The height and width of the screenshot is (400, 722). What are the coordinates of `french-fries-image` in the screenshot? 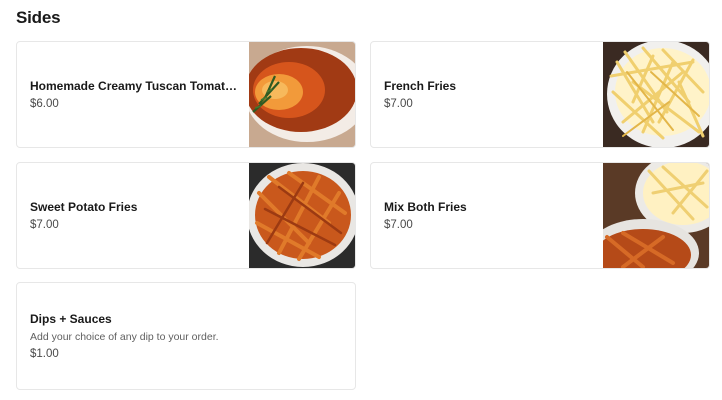 It's located at (656, 94).